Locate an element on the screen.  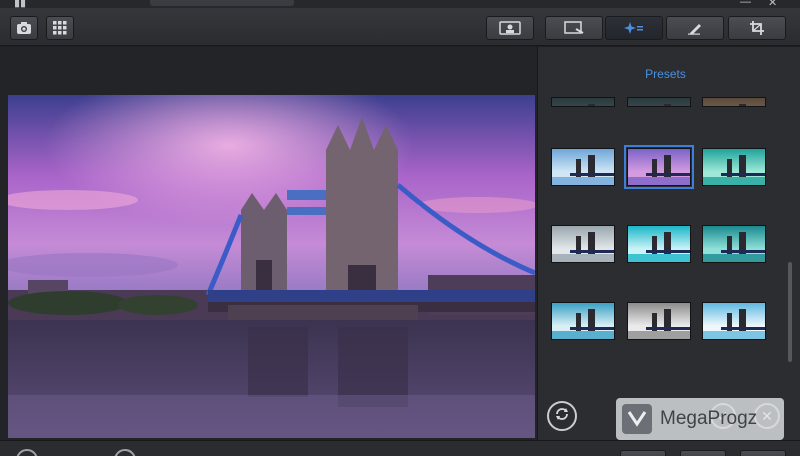
share-button is located at coordinates (643, 453).